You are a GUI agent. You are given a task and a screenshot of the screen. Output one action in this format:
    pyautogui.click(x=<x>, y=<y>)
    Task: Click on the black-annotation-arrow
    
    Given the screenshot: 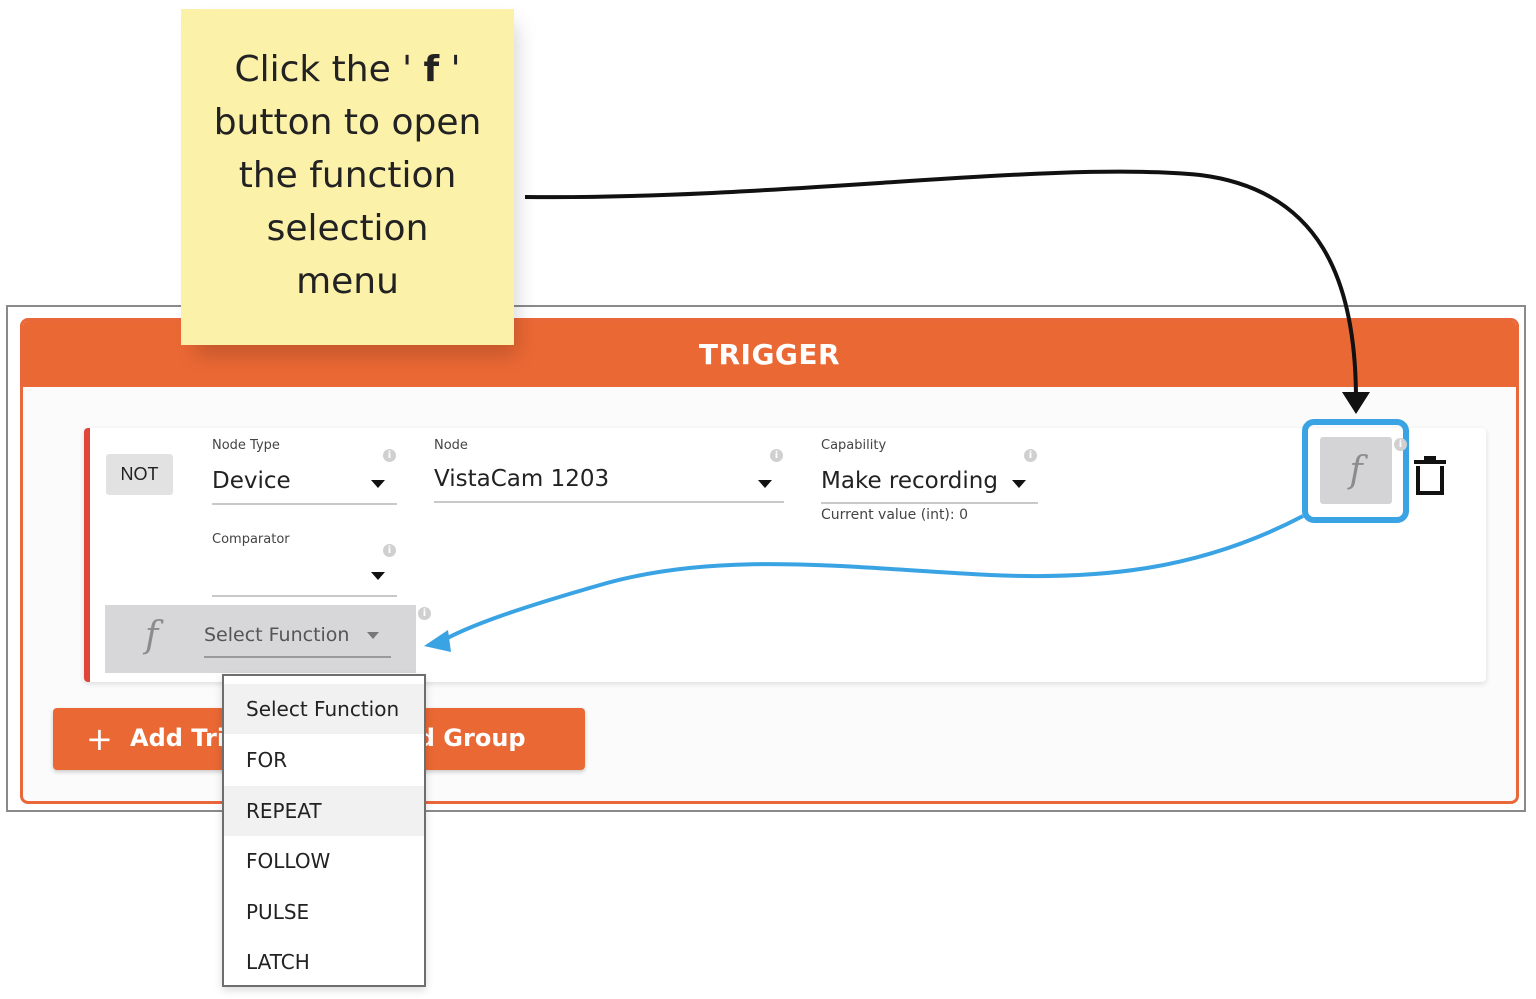 What is the action you would take?
    pyautogui.click(x=941, y=285)
    